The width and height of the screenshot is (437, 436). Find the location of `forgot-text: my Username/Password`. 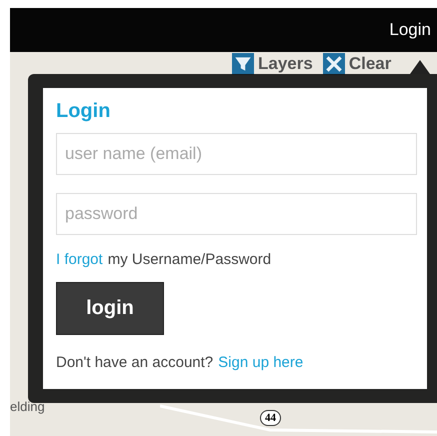

forgot-text: my Username/Password is located at coordinates (190, 259).